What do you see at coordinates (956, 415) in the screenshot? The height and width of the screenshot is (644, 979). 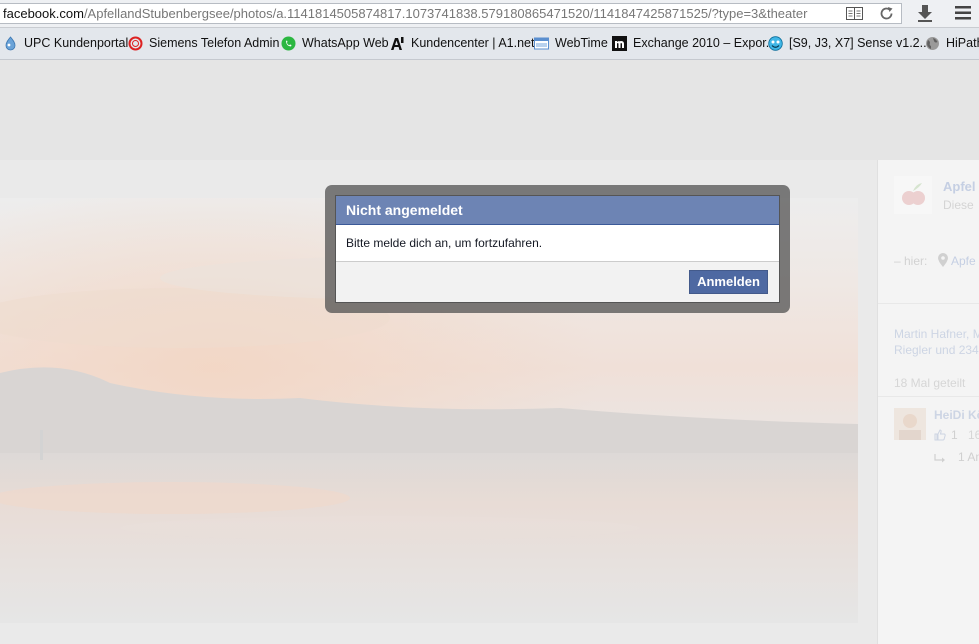 I see `comment-author-link: HeiDi Kö` at bounding box center [956, 415].